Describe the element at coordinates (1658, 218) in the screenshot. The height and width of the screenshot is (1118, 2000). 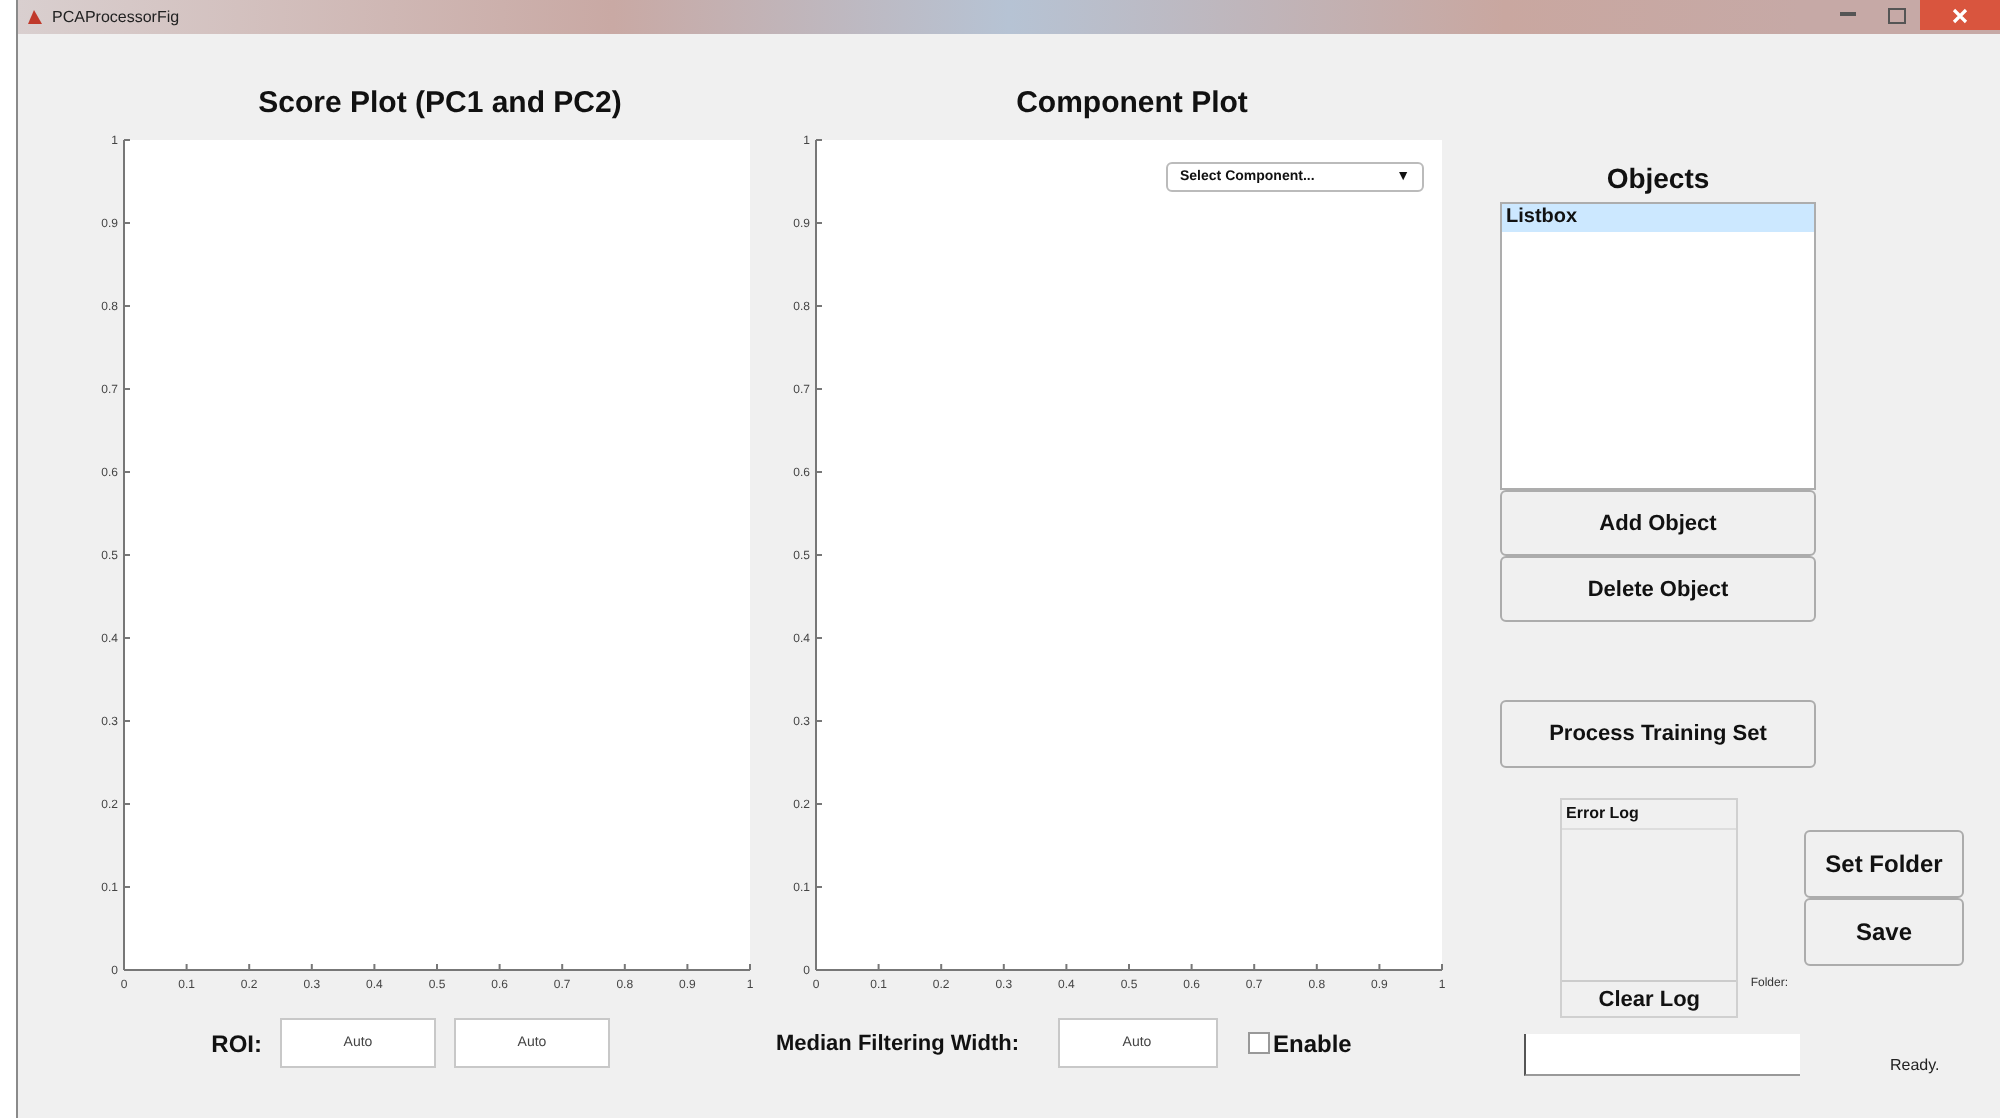
I see `list-item: Listbox` at that location.